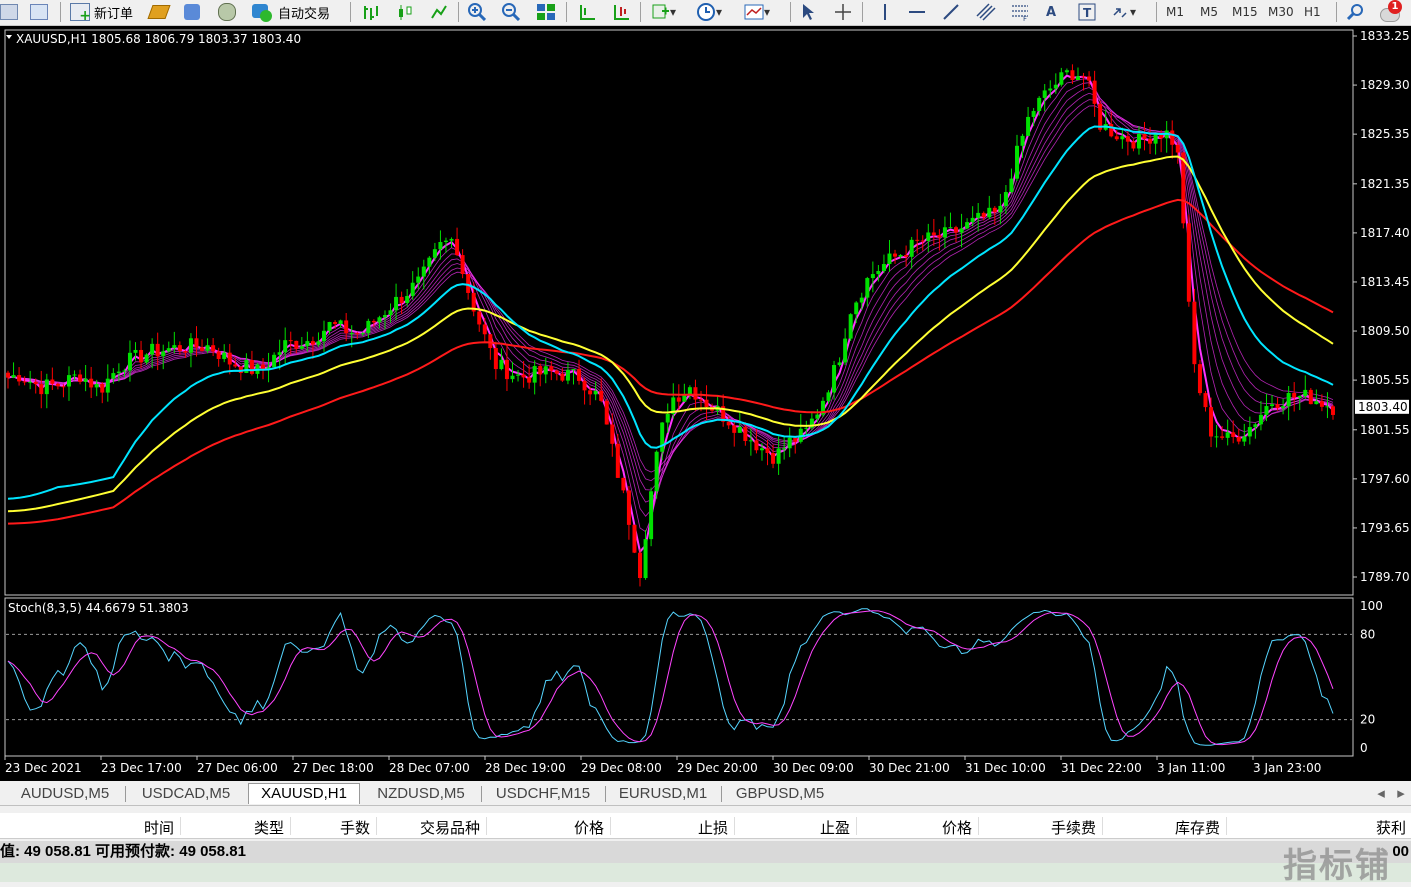 The width and height of the screenshot is (1411, 887). I want to click on bar-chart-icon, so click(371, 12).